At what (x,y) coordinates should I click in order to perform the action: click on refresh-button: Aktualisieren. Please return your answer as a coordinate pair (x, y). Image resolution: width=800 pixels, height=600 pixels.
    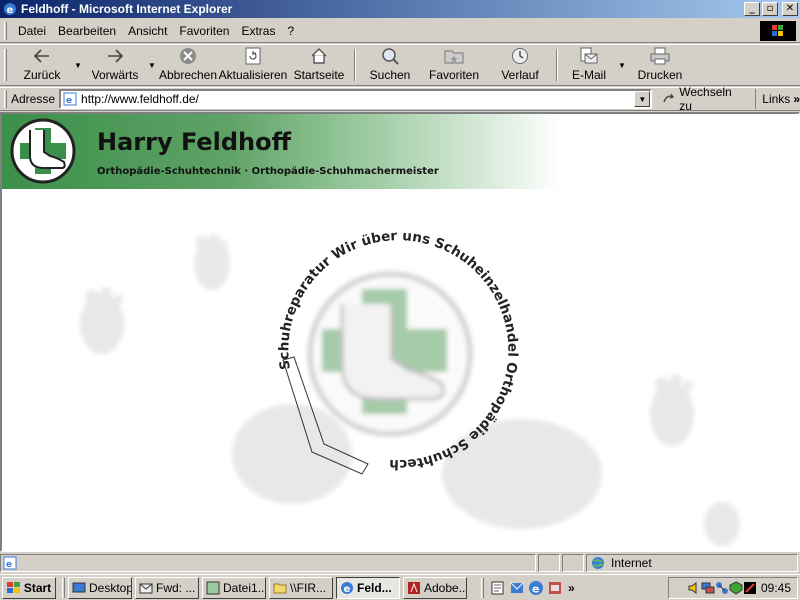
    Looking at the image, I should click on (253, 65).